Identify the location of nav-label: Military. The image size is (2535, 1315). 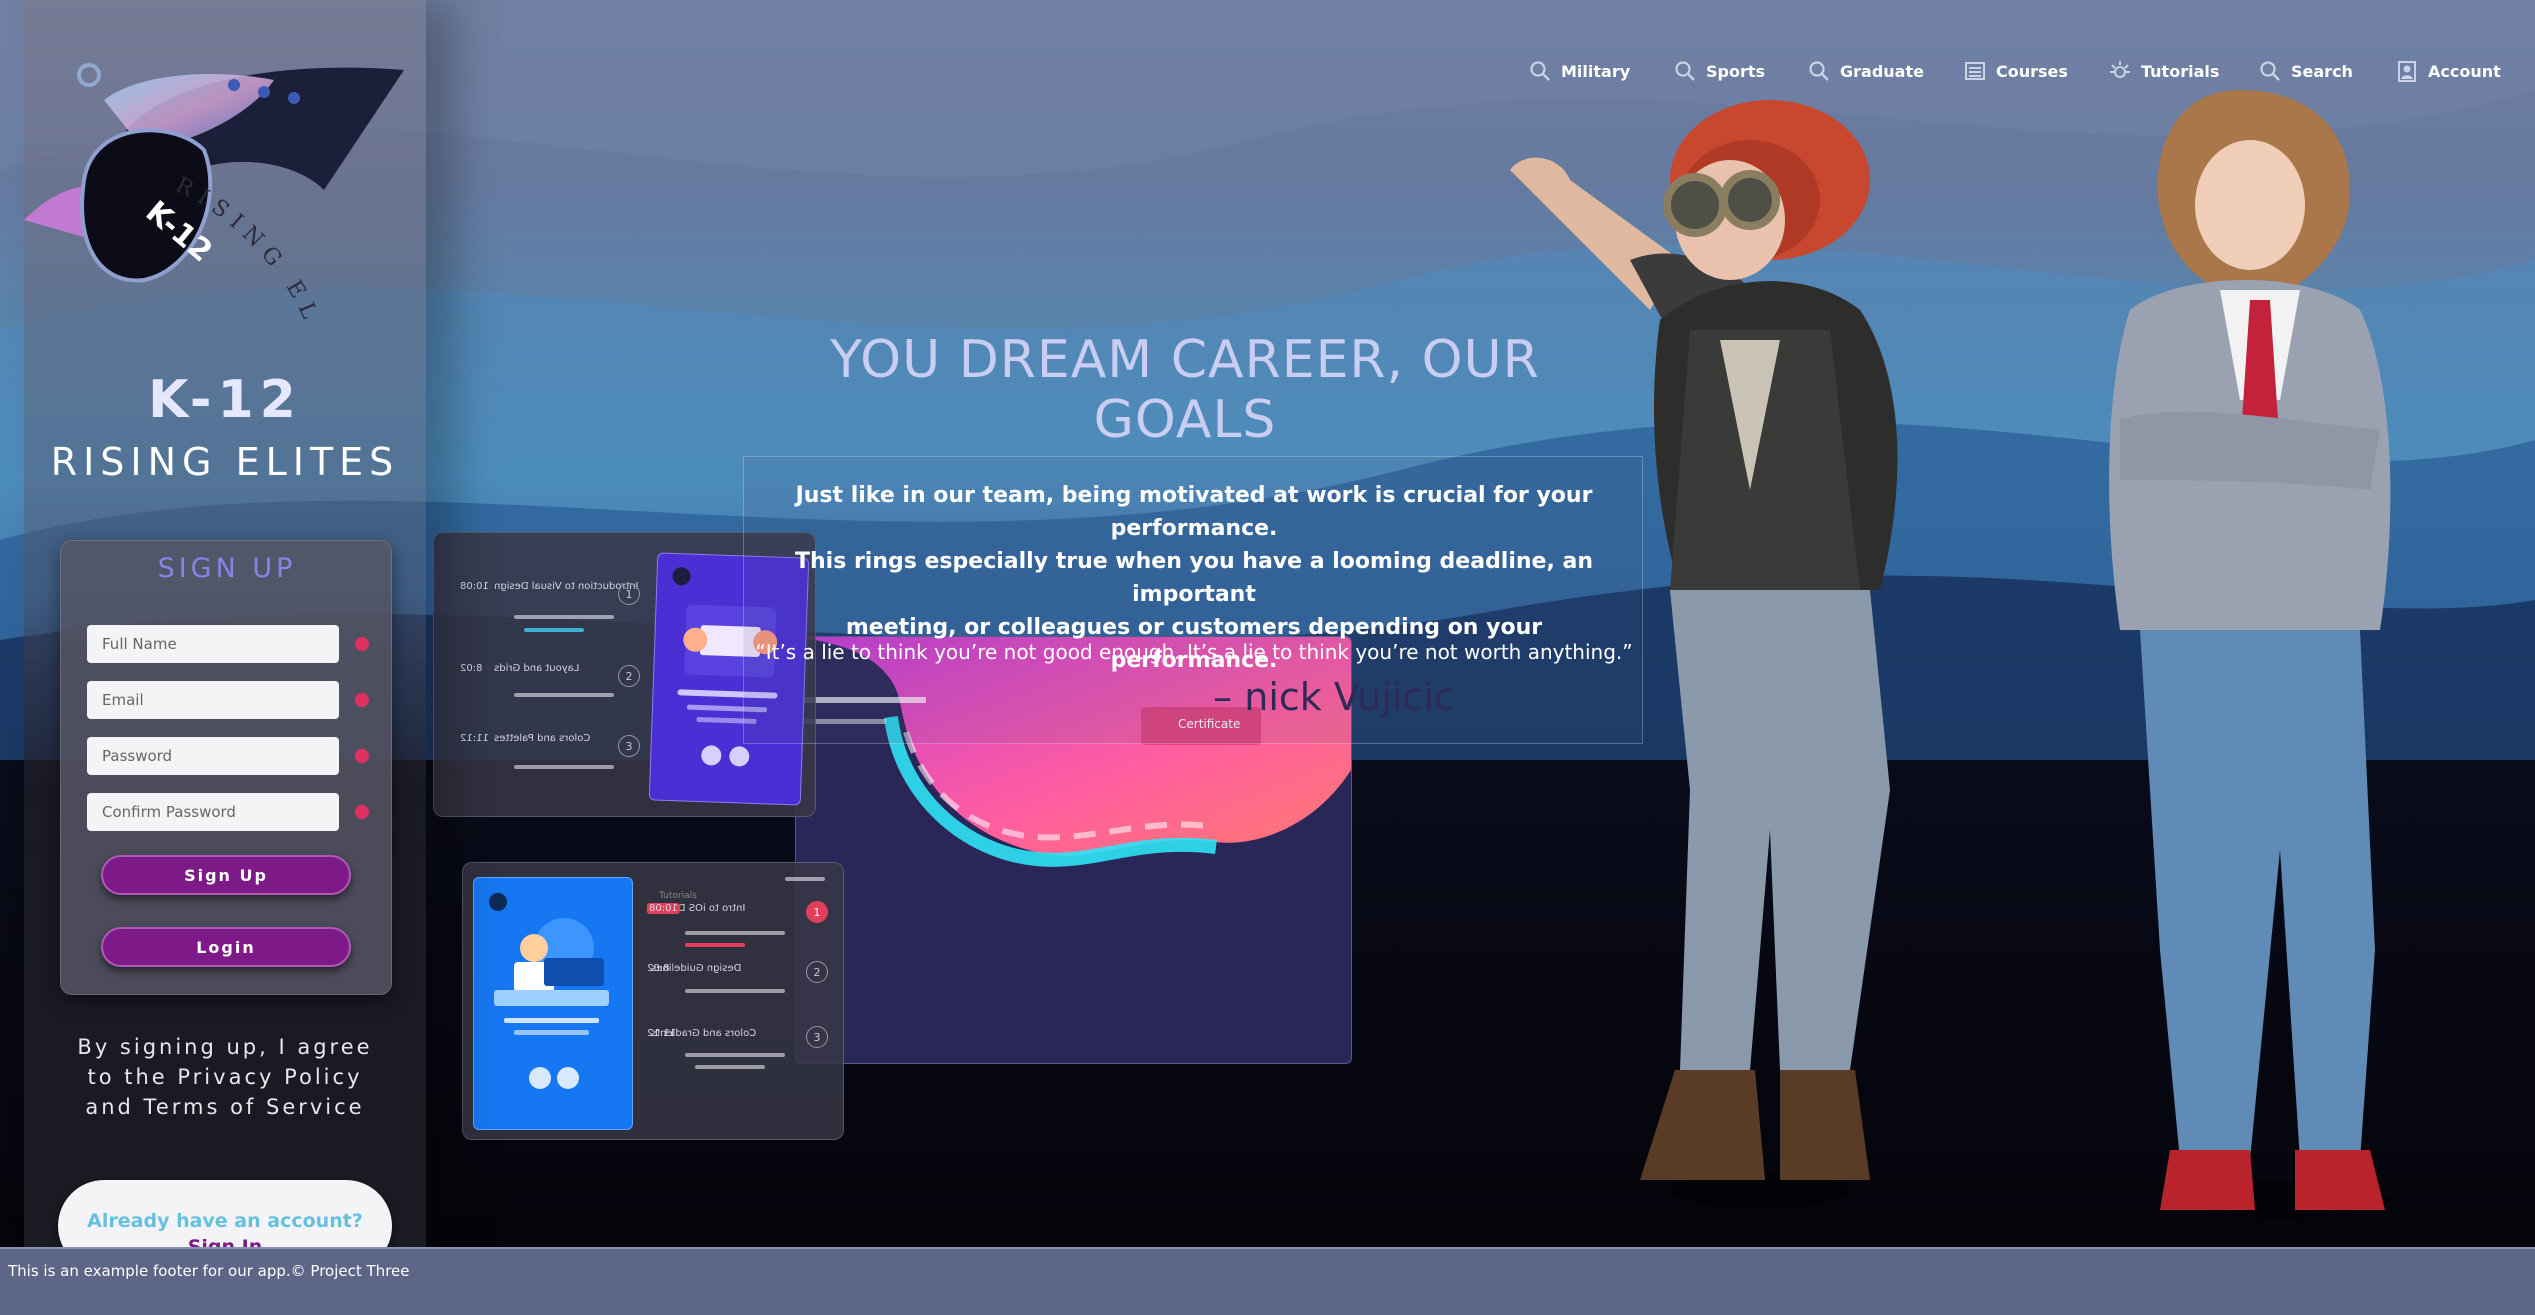
(1596, 71).